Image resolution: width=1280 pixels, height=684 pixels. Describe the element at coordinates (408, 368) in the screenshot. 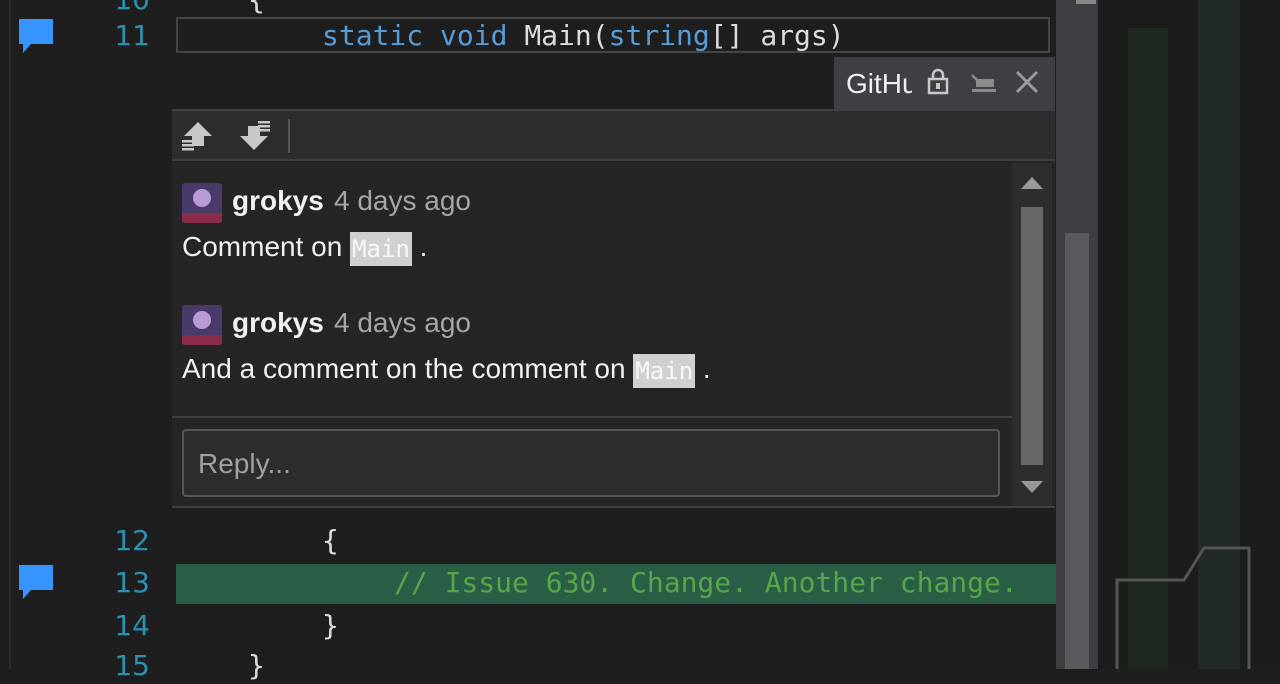

I see `comment-text: And a comment on the comment on` at that location.